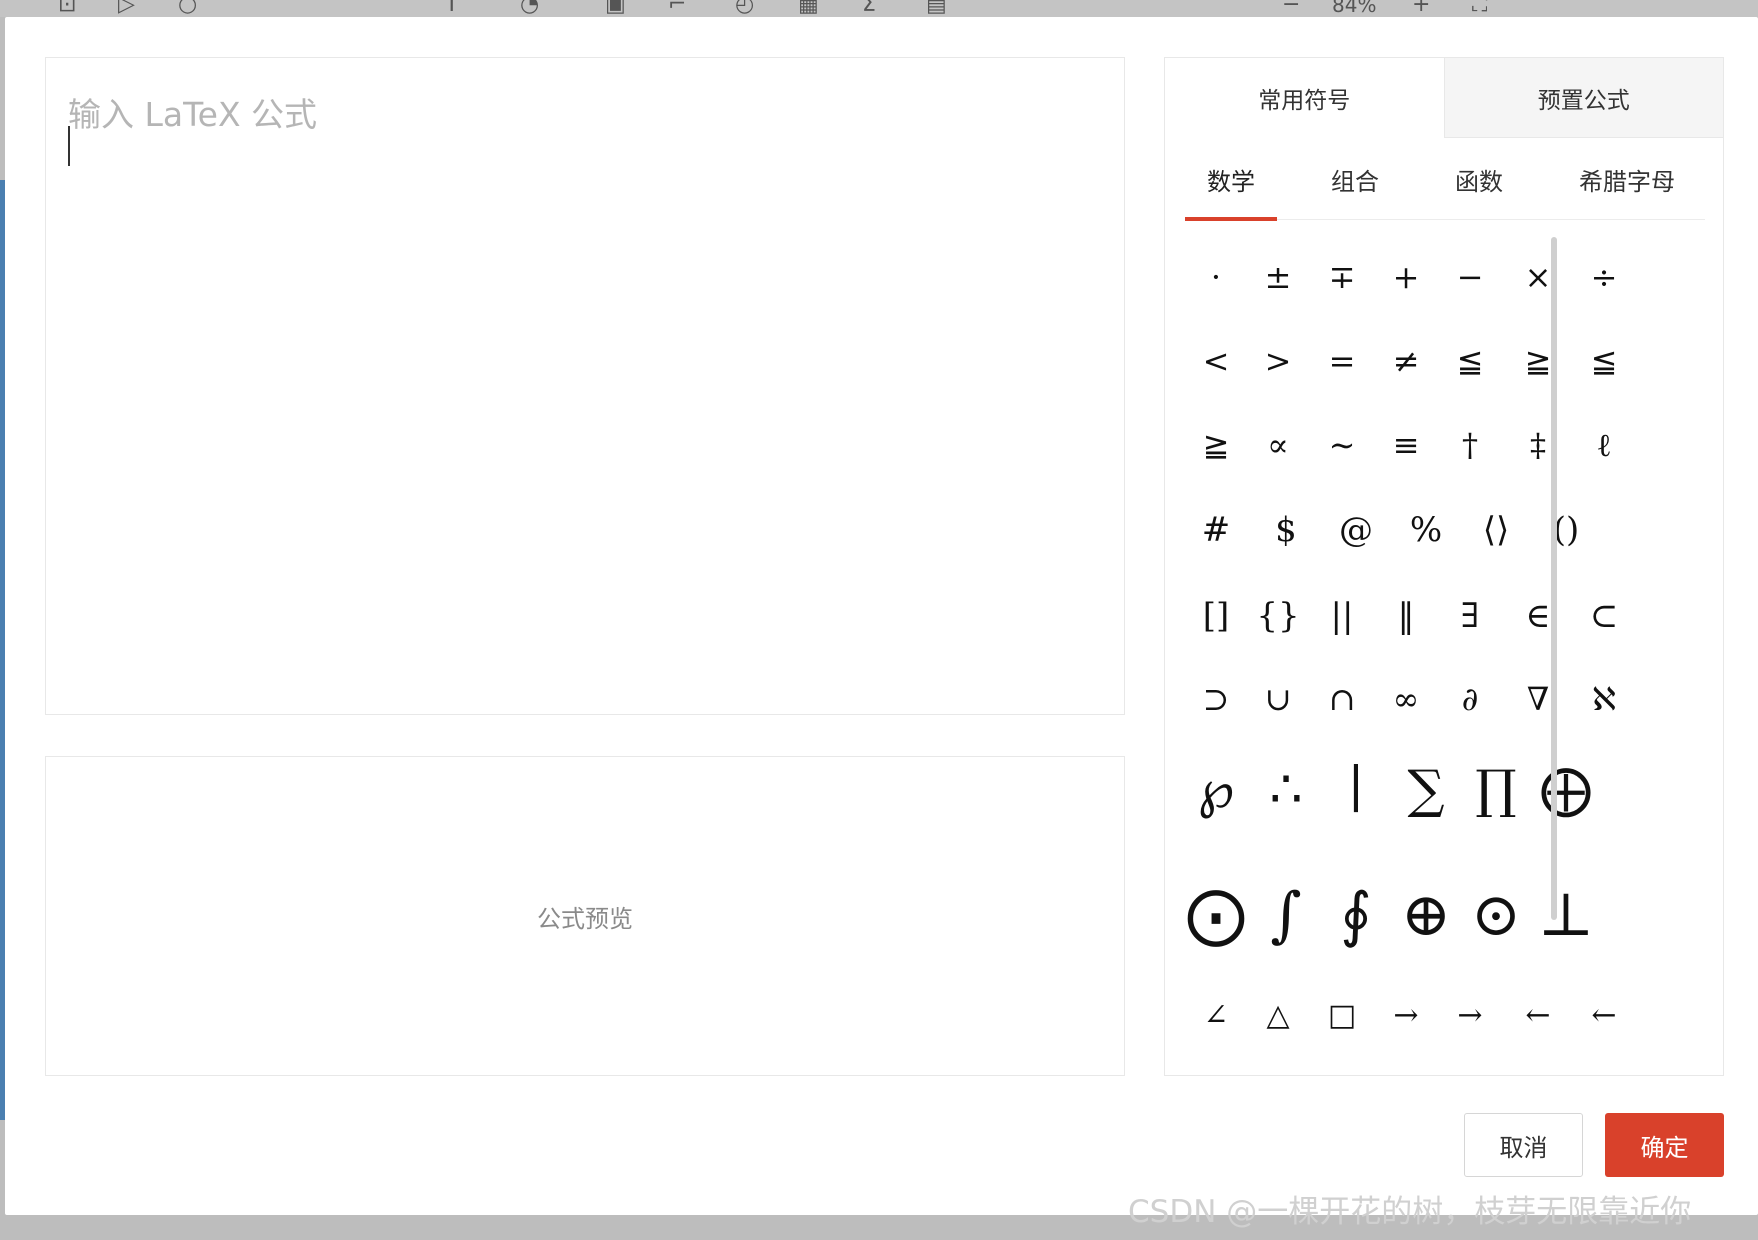 This screenshot has height=1240, width=1758. Describe the element at coordinates (1216, 790) in the screenshot. I see `symbol-6-0: ℘` at that location.